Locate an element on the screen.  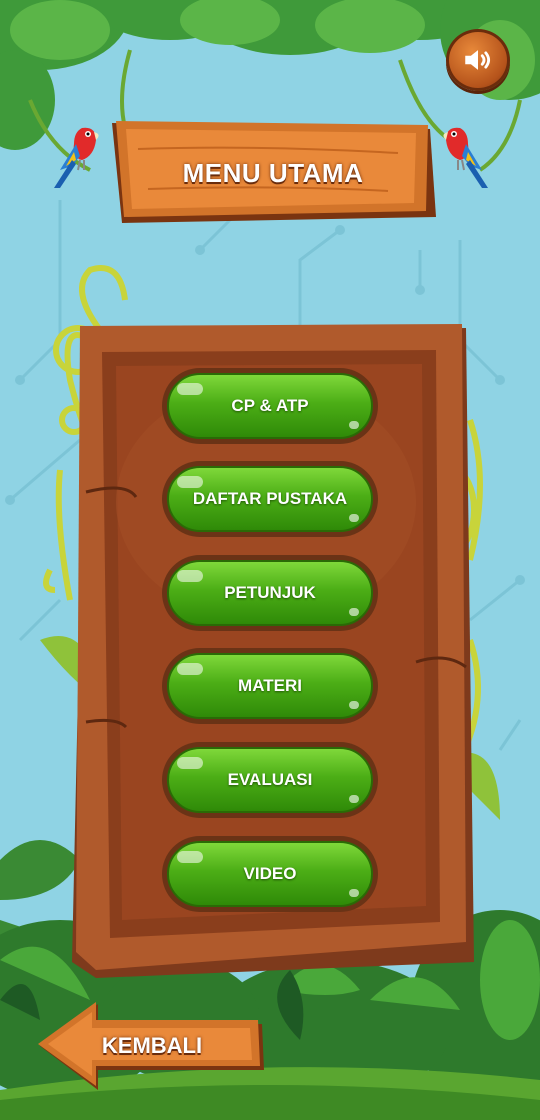
sound-toggle-button is located at coordinates (478, 60).